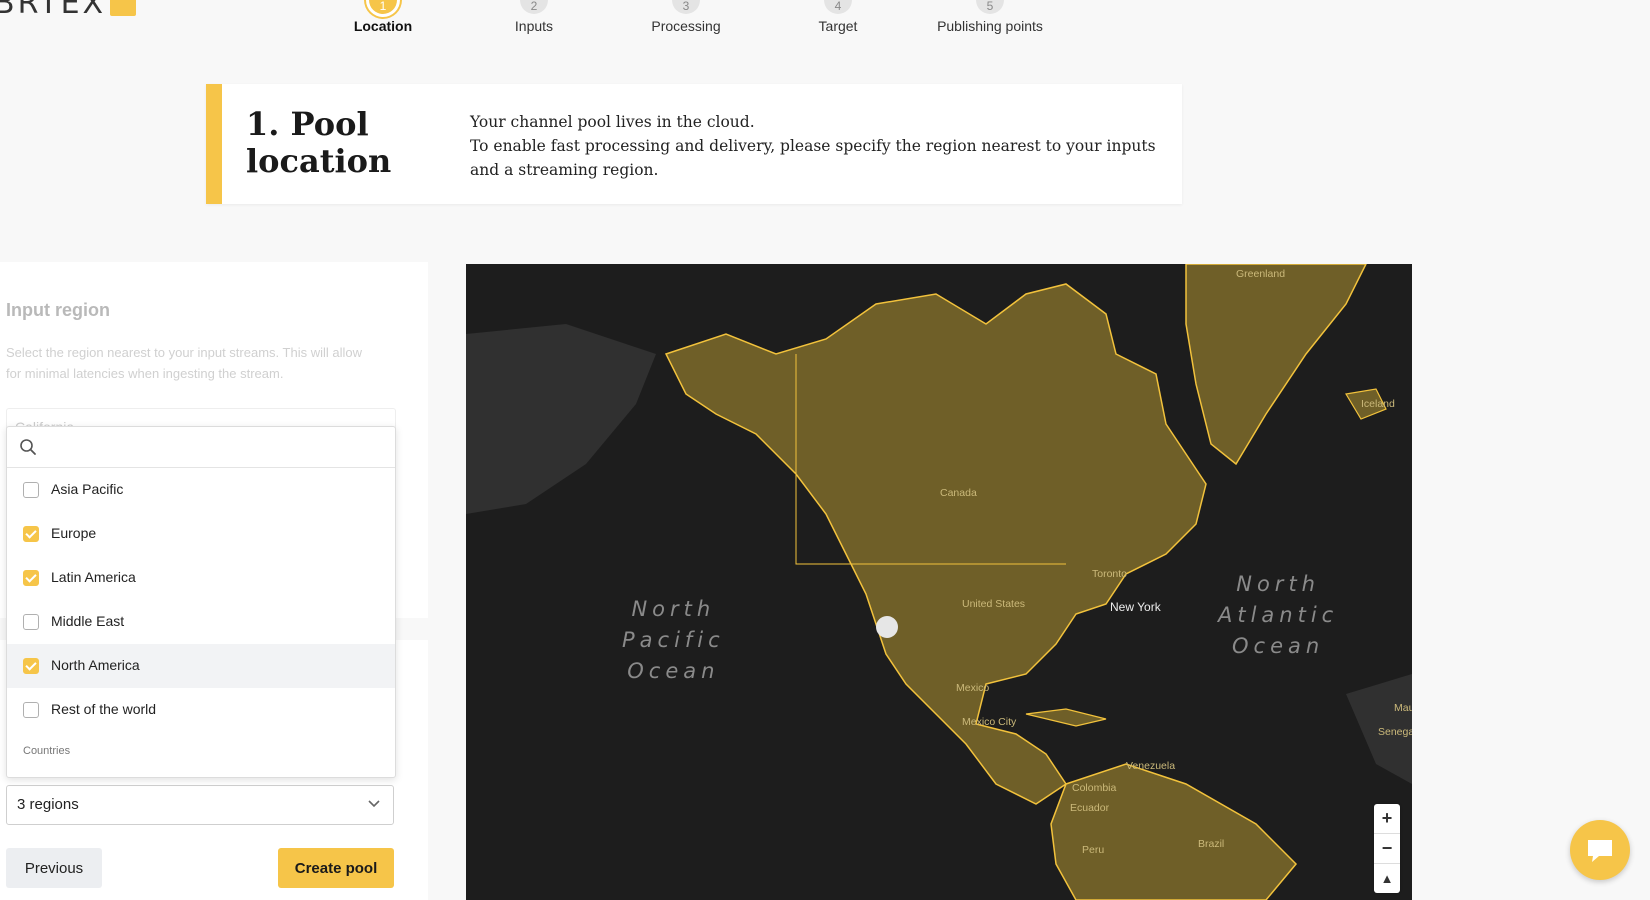  What do you see at coordinates (201, 490) in the screenshot?
I see `option-asia-pacific: Asia Pacific` at bounding box center [201, 490].